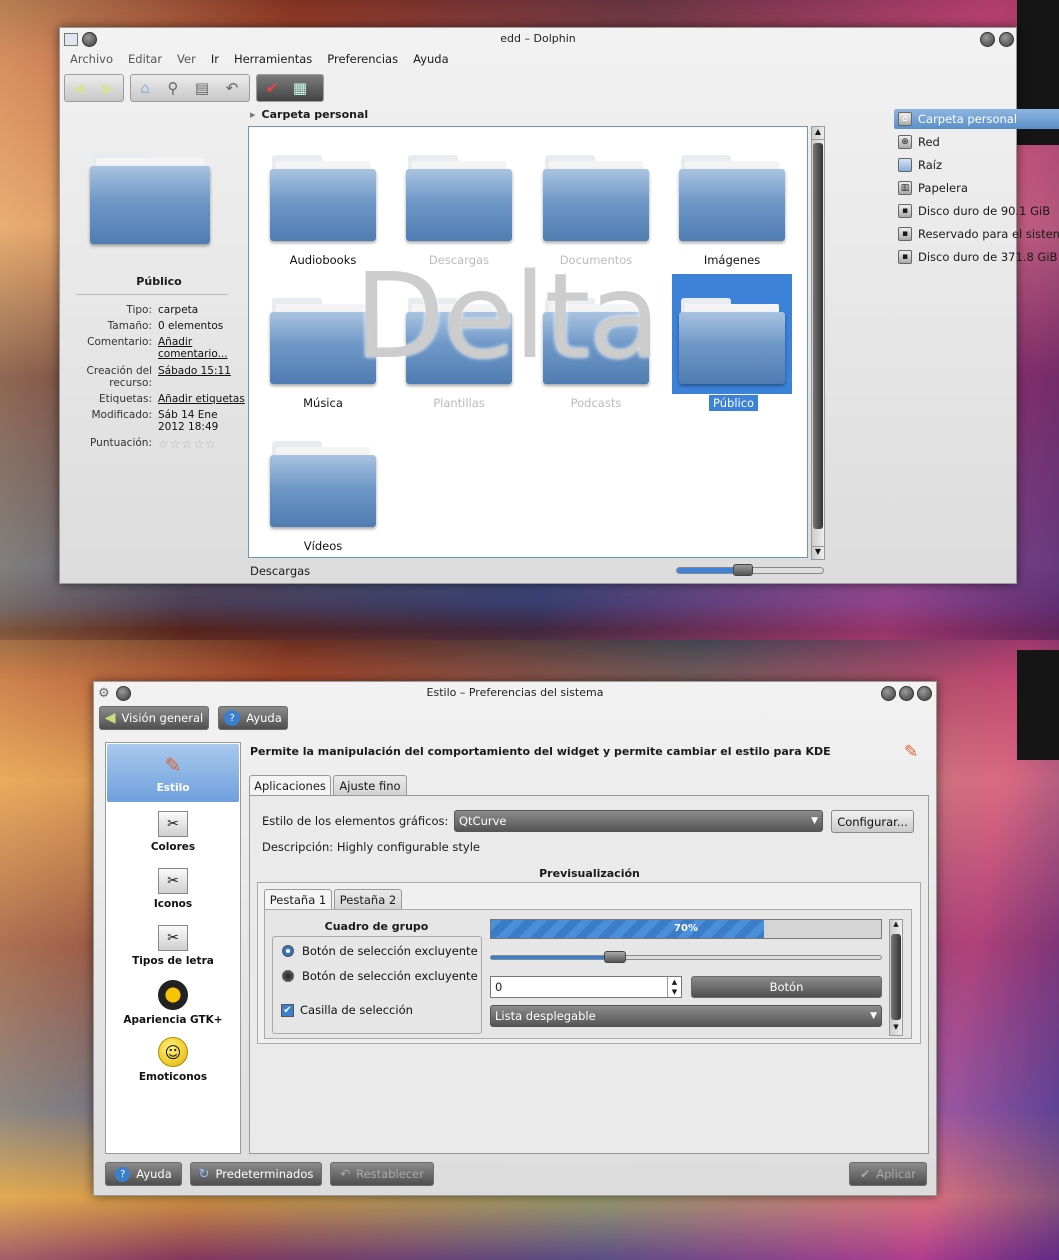  I want to click on breadcrumb: ▸ Carpeta personal, so click(309, 114).